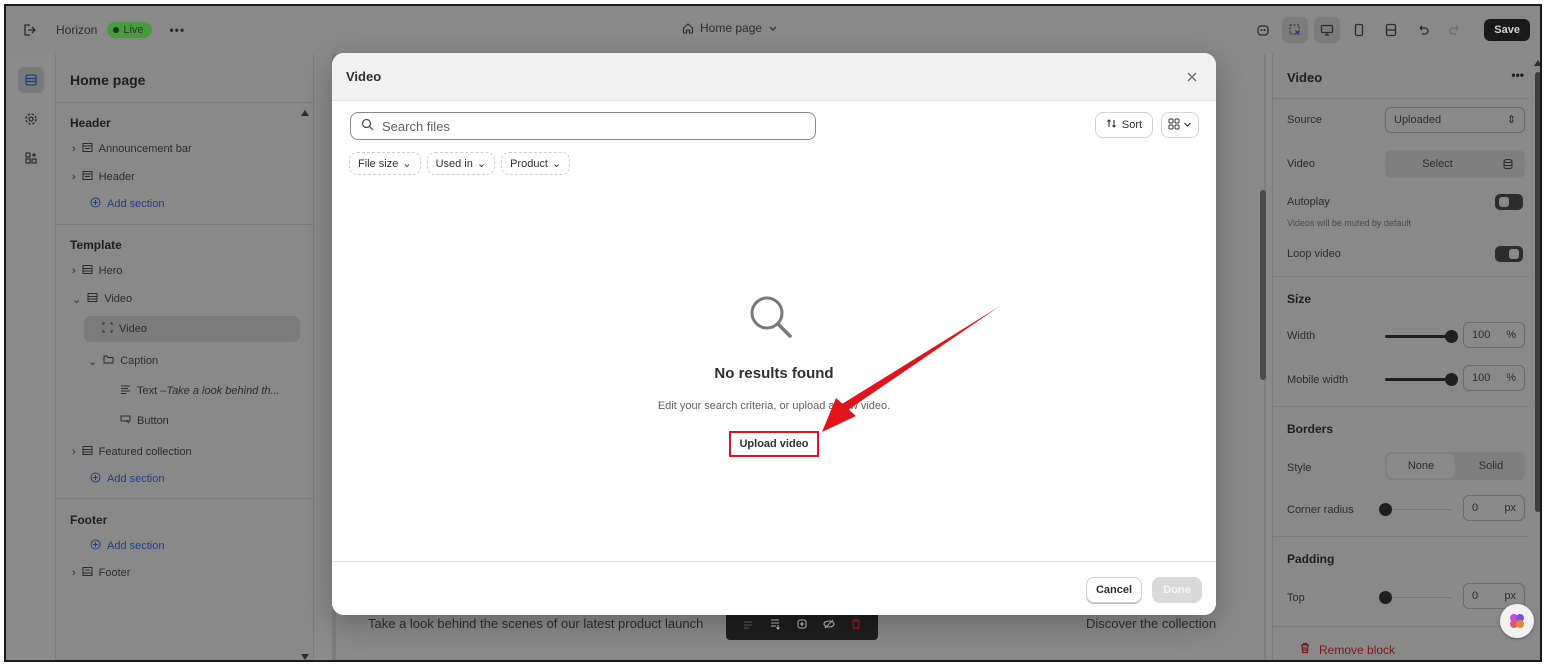  What do you see at coordinates (1415, 509) in the screenshot?
I see `corner-radius-slider` at bounding box center [1415, 509].